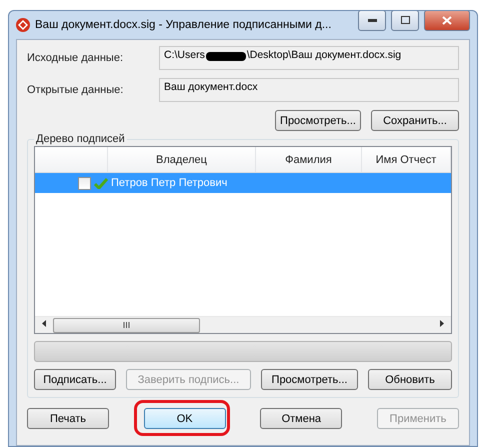 This screenshot has height=447, width=482. Describe the element at coordinates (44, 323) in the screenshot. I see `left-arrow-icon` at that location.